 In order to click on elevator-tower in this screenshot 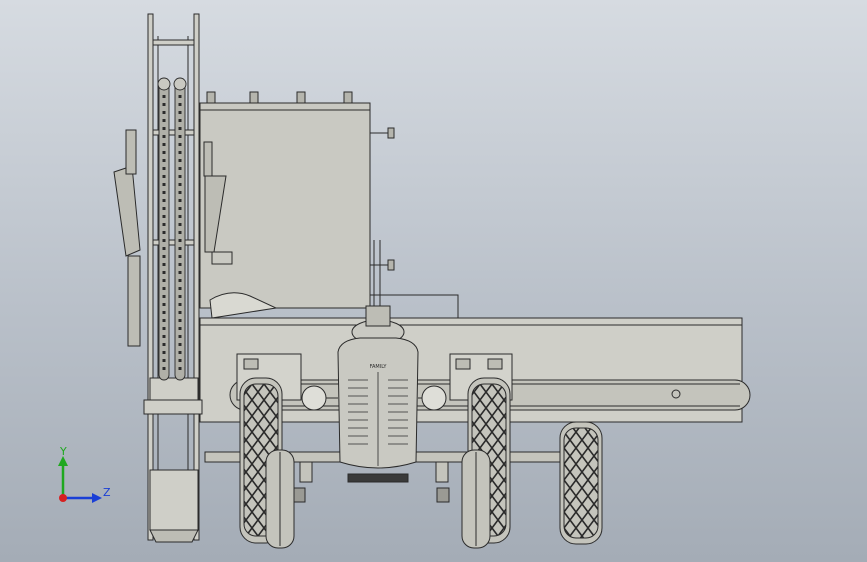, I will do `click(173, 278)`.